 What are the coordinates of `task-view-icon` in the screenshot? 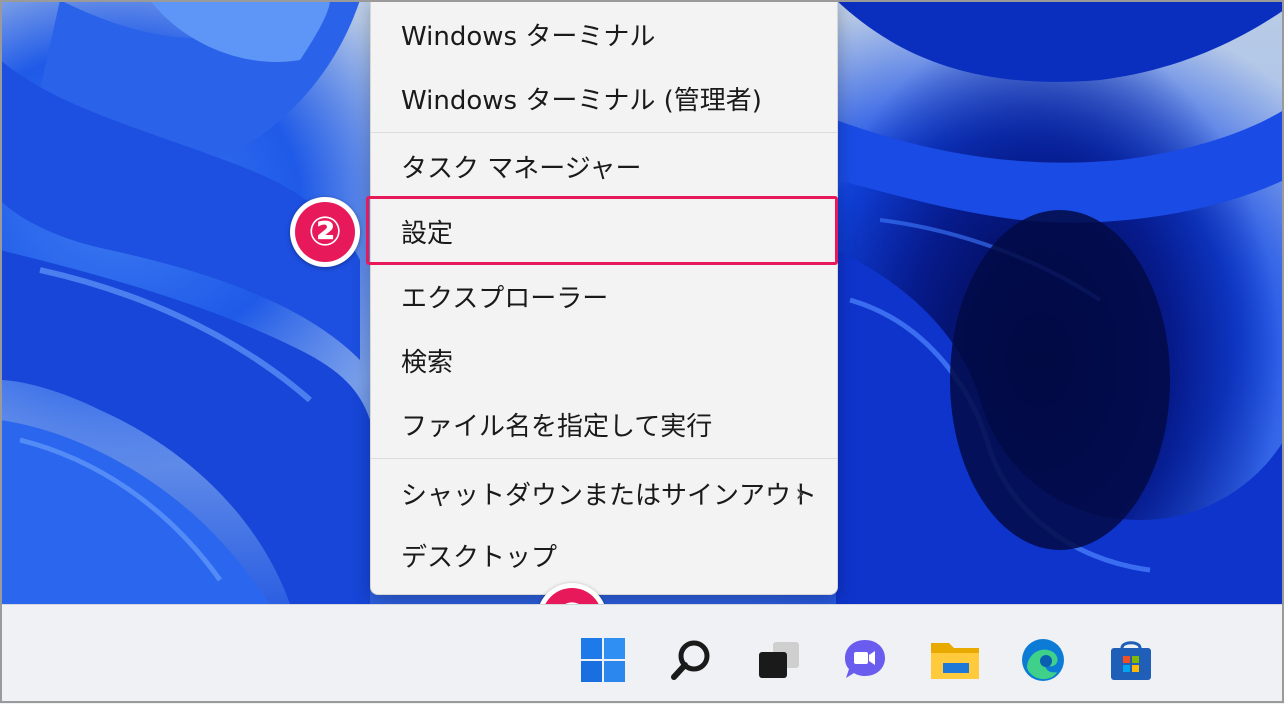 It's located at (779, 660).